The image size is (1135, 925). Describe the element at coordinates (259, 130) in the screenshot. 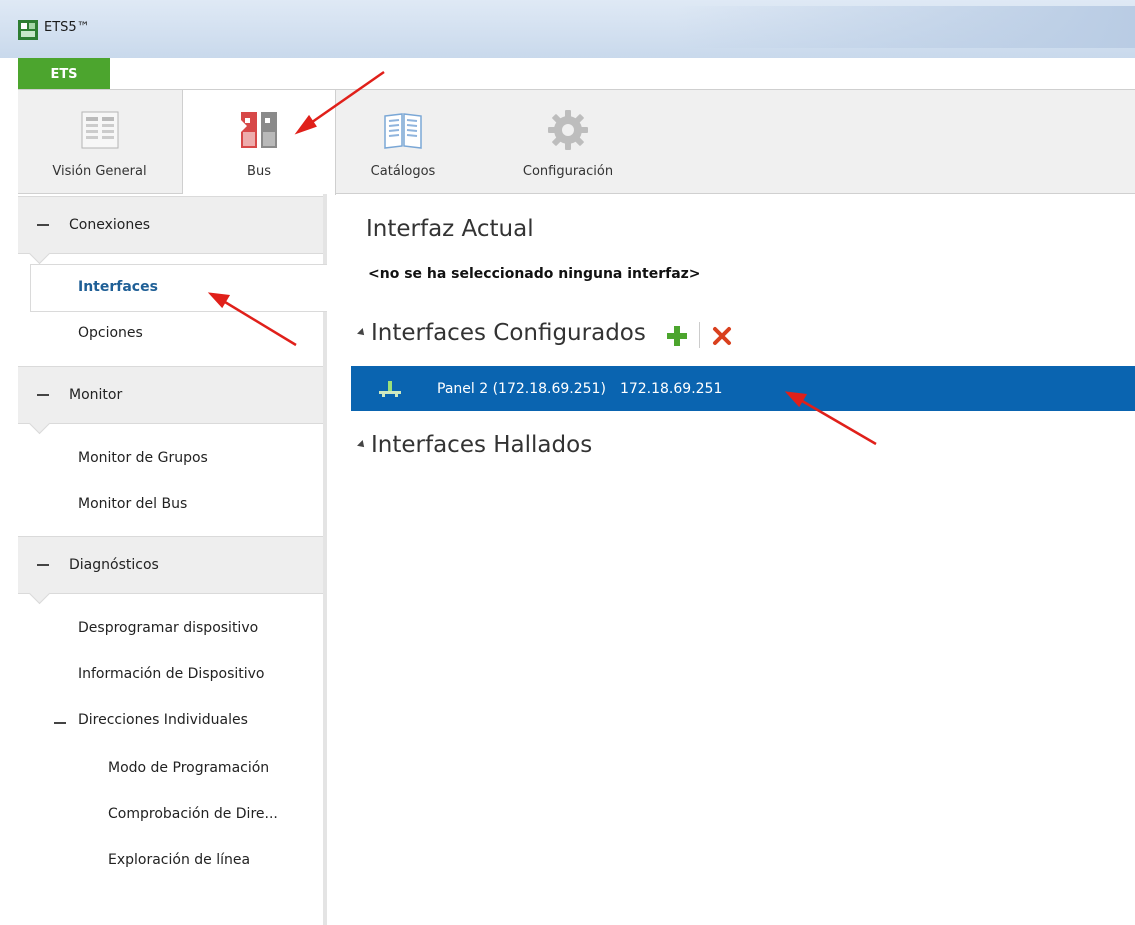

I see `bus-icon` at that location.